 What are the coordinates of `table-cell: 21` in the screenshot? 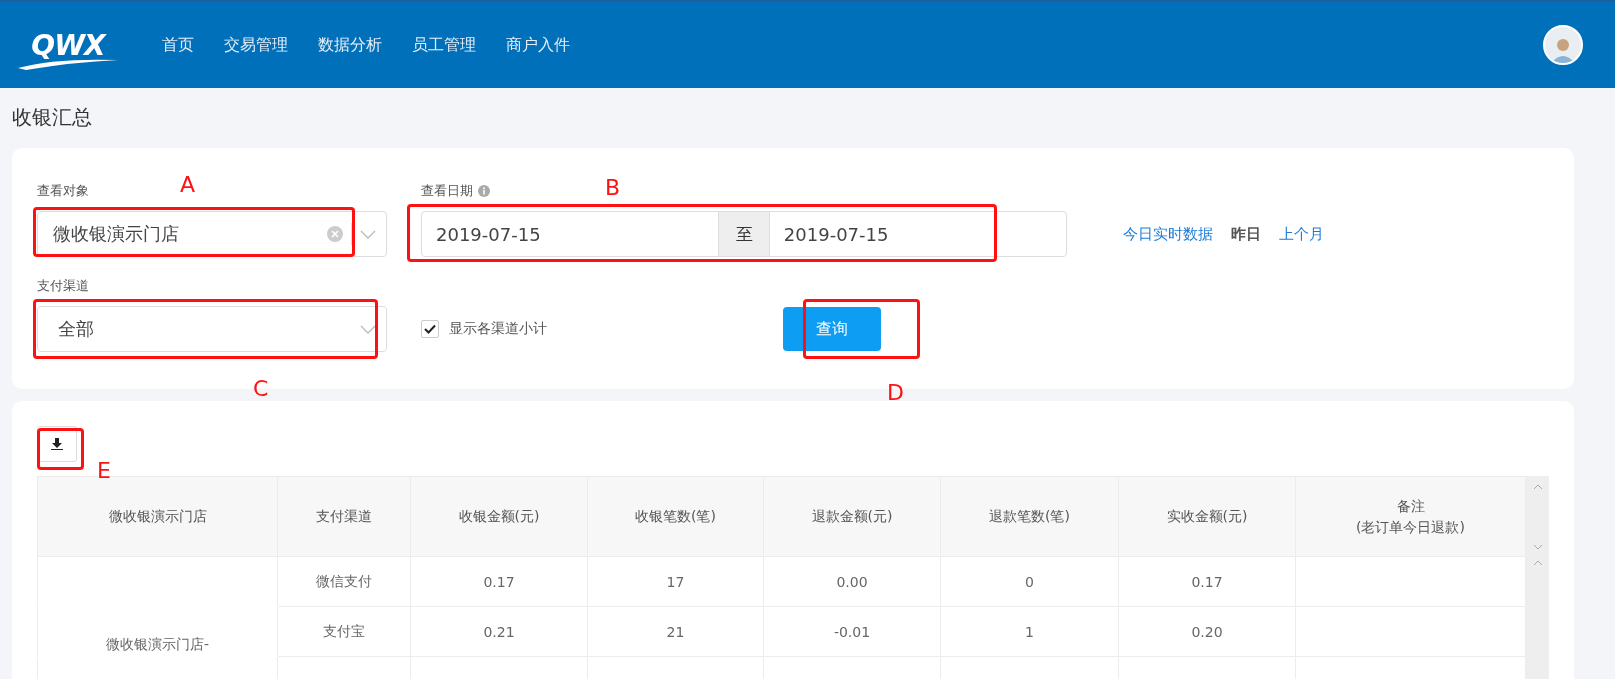 It's located at (675, 631).